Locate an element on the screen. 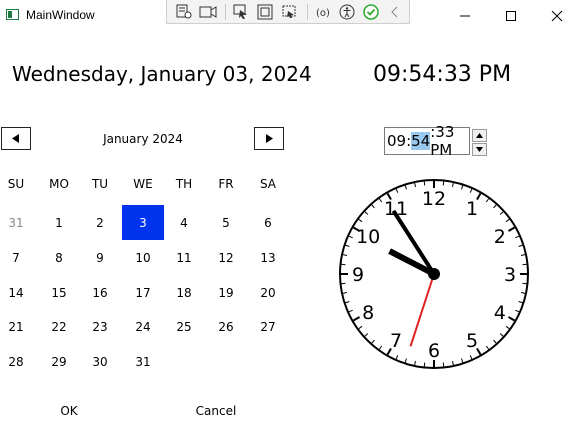 The width and height of the screenshot is (580, 440). title-bar: MainWindow (o) is located at coordinates (290, 15).